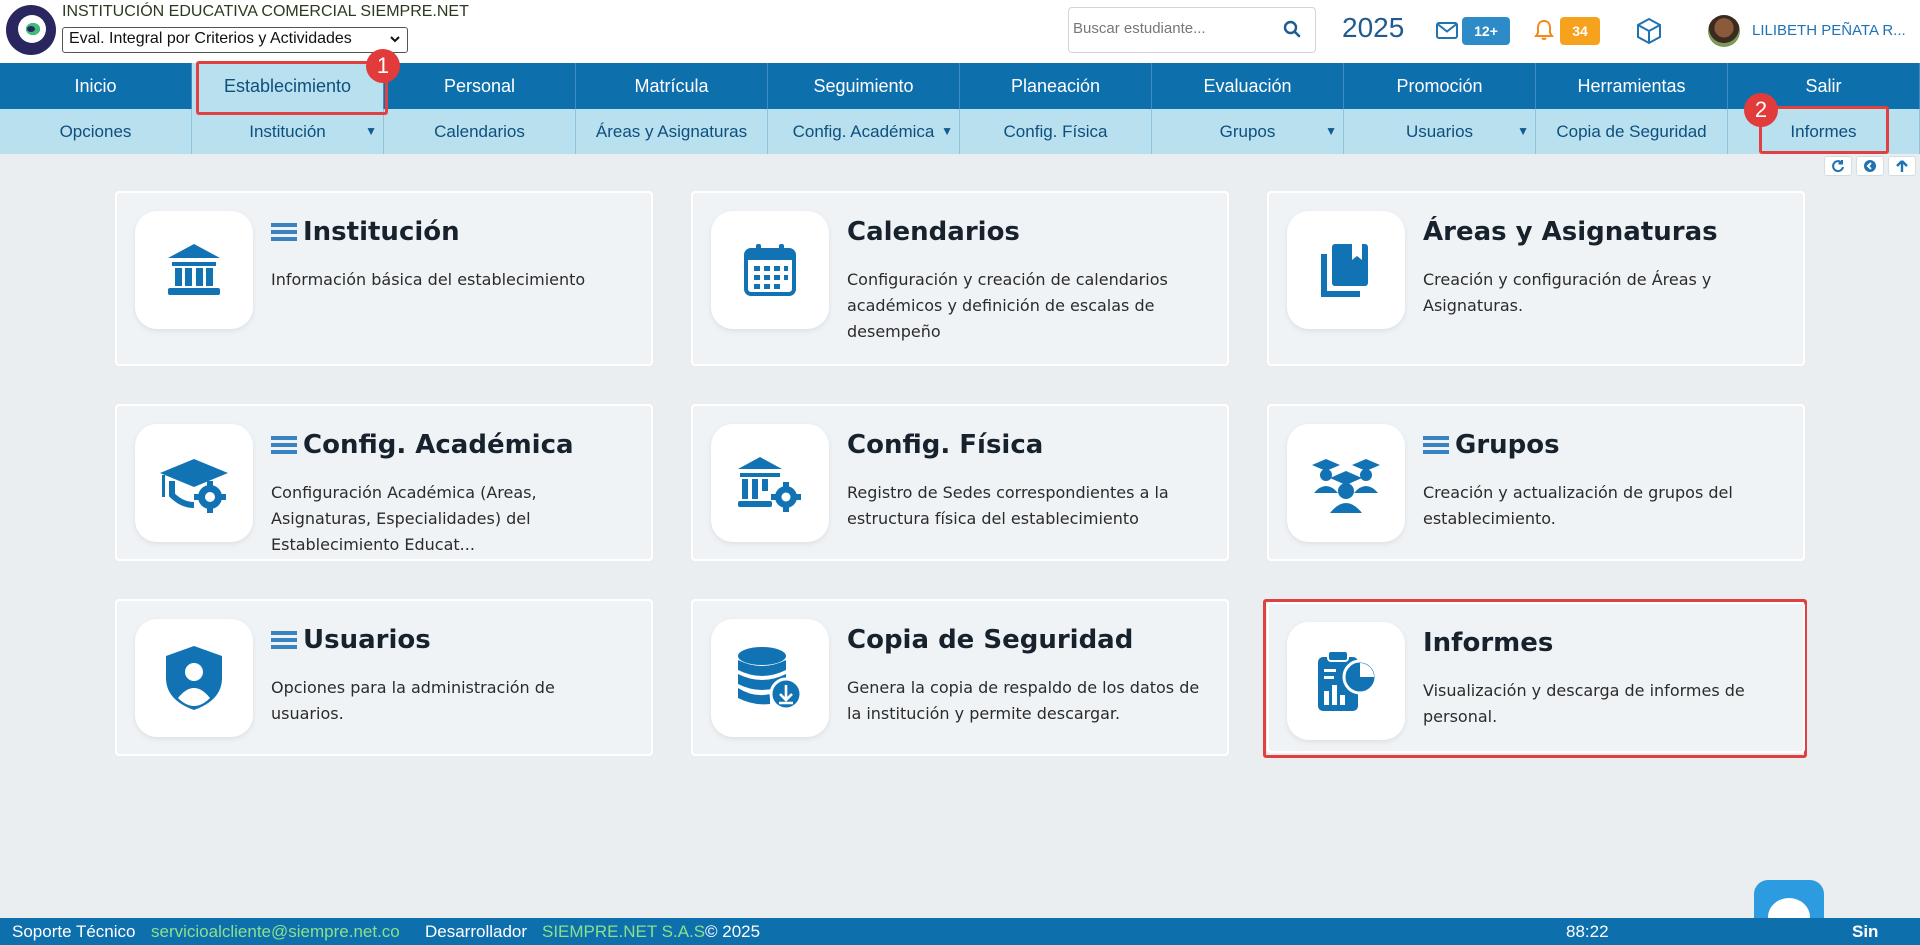  Describe the element at coordinates (623, 931) in the screenshot. I see `developer-link: SIEMPRE.NET S.A.S` at that location.